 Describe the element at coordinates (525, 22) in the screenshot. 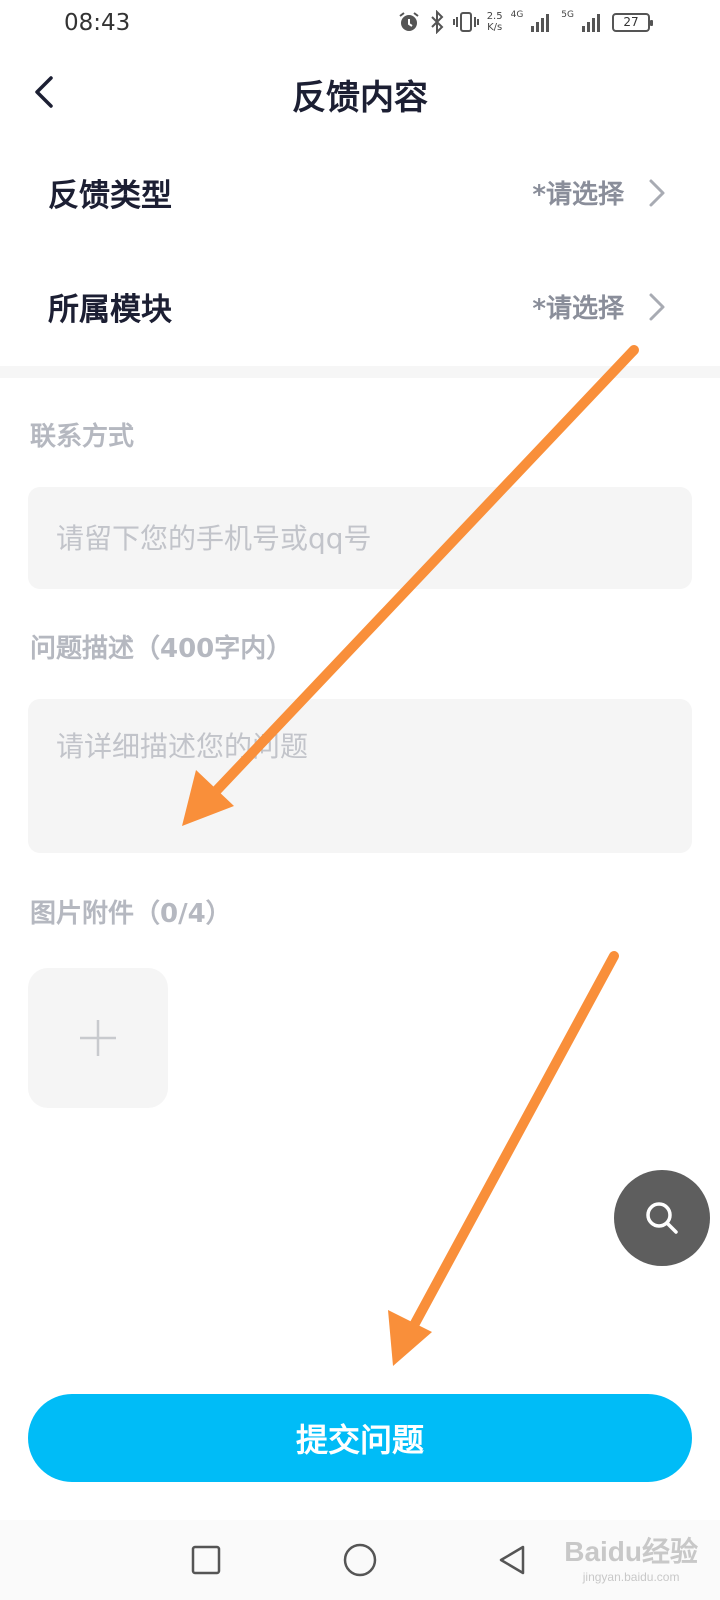

I see `status-icons: 2.5 K/s 4G 5G 27` at that location.